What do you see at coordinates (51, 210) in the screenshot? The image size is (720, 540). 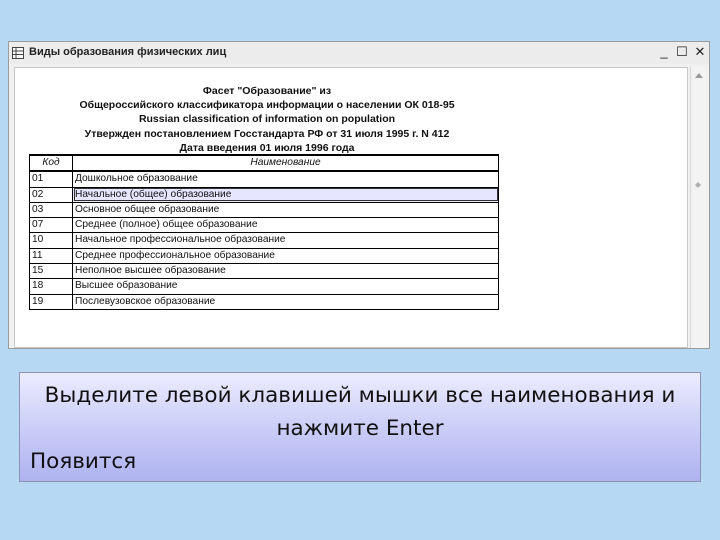 I see `code-cell: 03` at bounding box center [51, 210].